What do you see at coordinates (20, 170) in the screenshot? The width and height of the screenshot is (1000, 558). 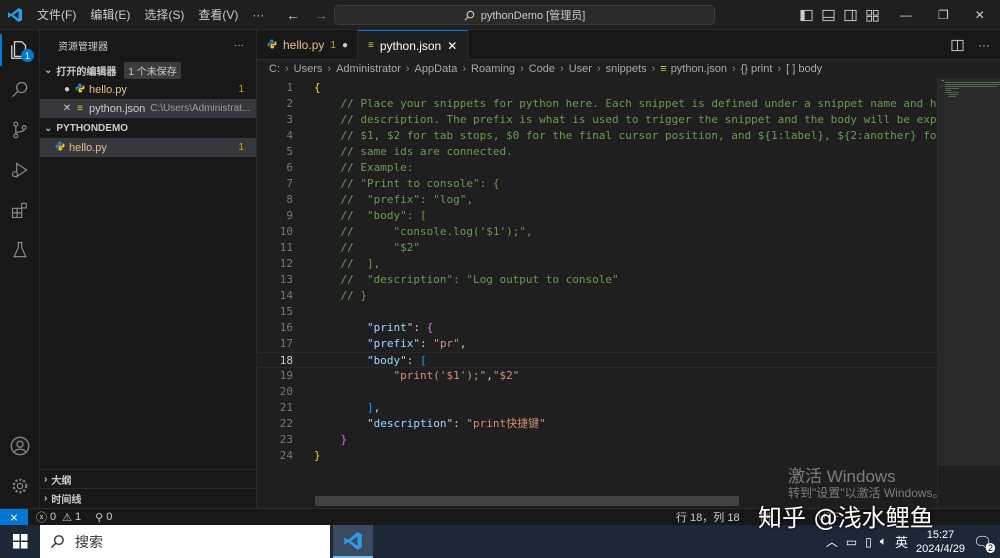 I see `run-debug-activity` at bounding box center [20, 170].